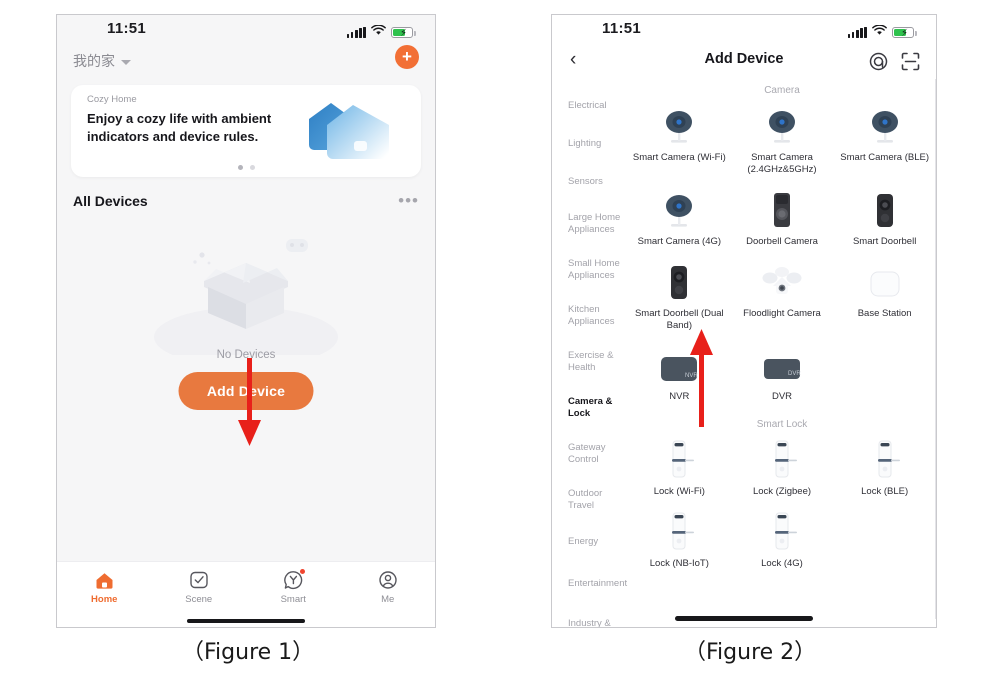  Describe the element at coordinates (782, 468) in the screenshot. I see `product-item: Lock (Zigbee)` at that location.